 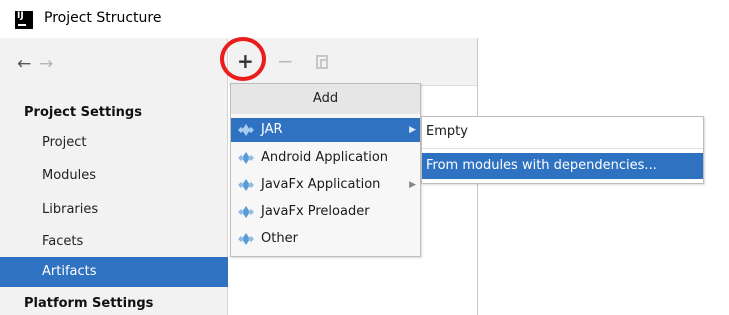 What do you see at coordinates (89, 303) in the screenshot?
I see `platform-settings-heading: Platform Settings` at bounding box center [89, 303].